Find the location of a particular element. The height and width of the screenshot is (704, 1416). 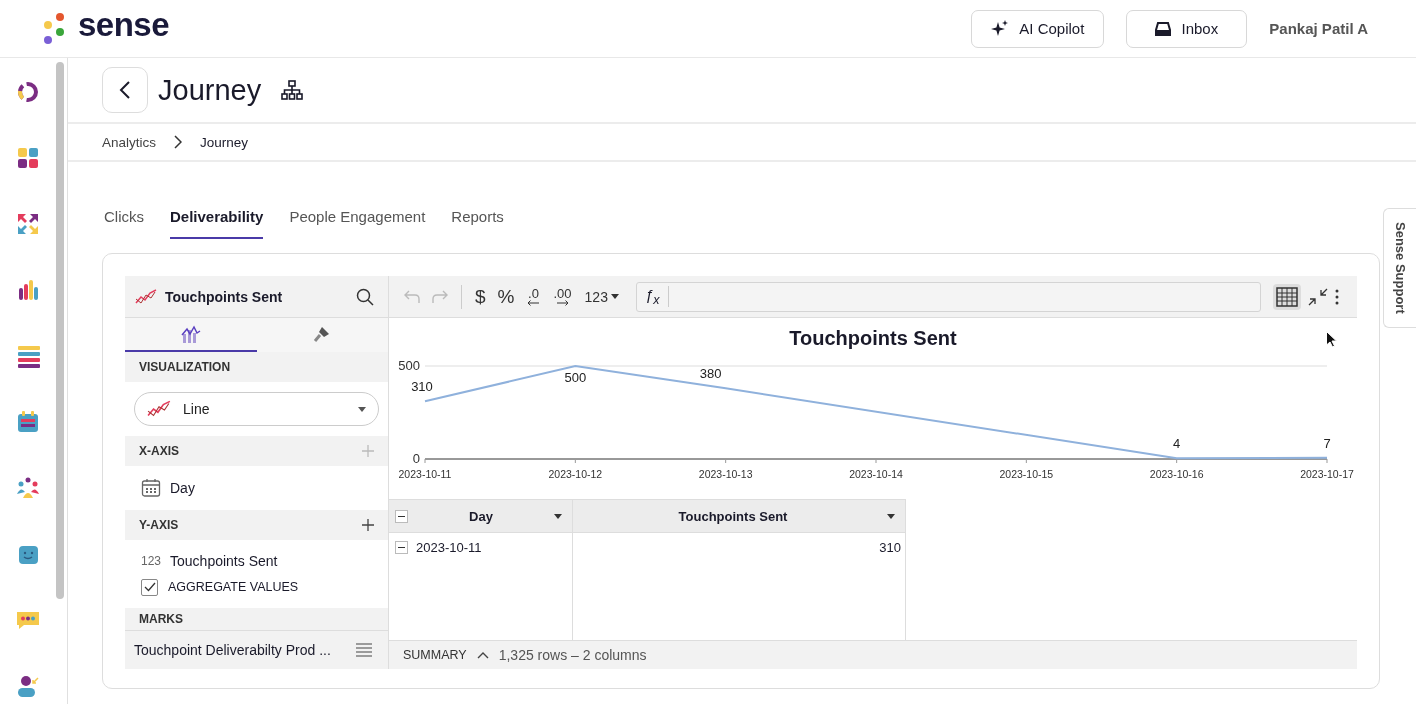

axis-label: 2023-10-17 is located at coordinates (1327, 474).